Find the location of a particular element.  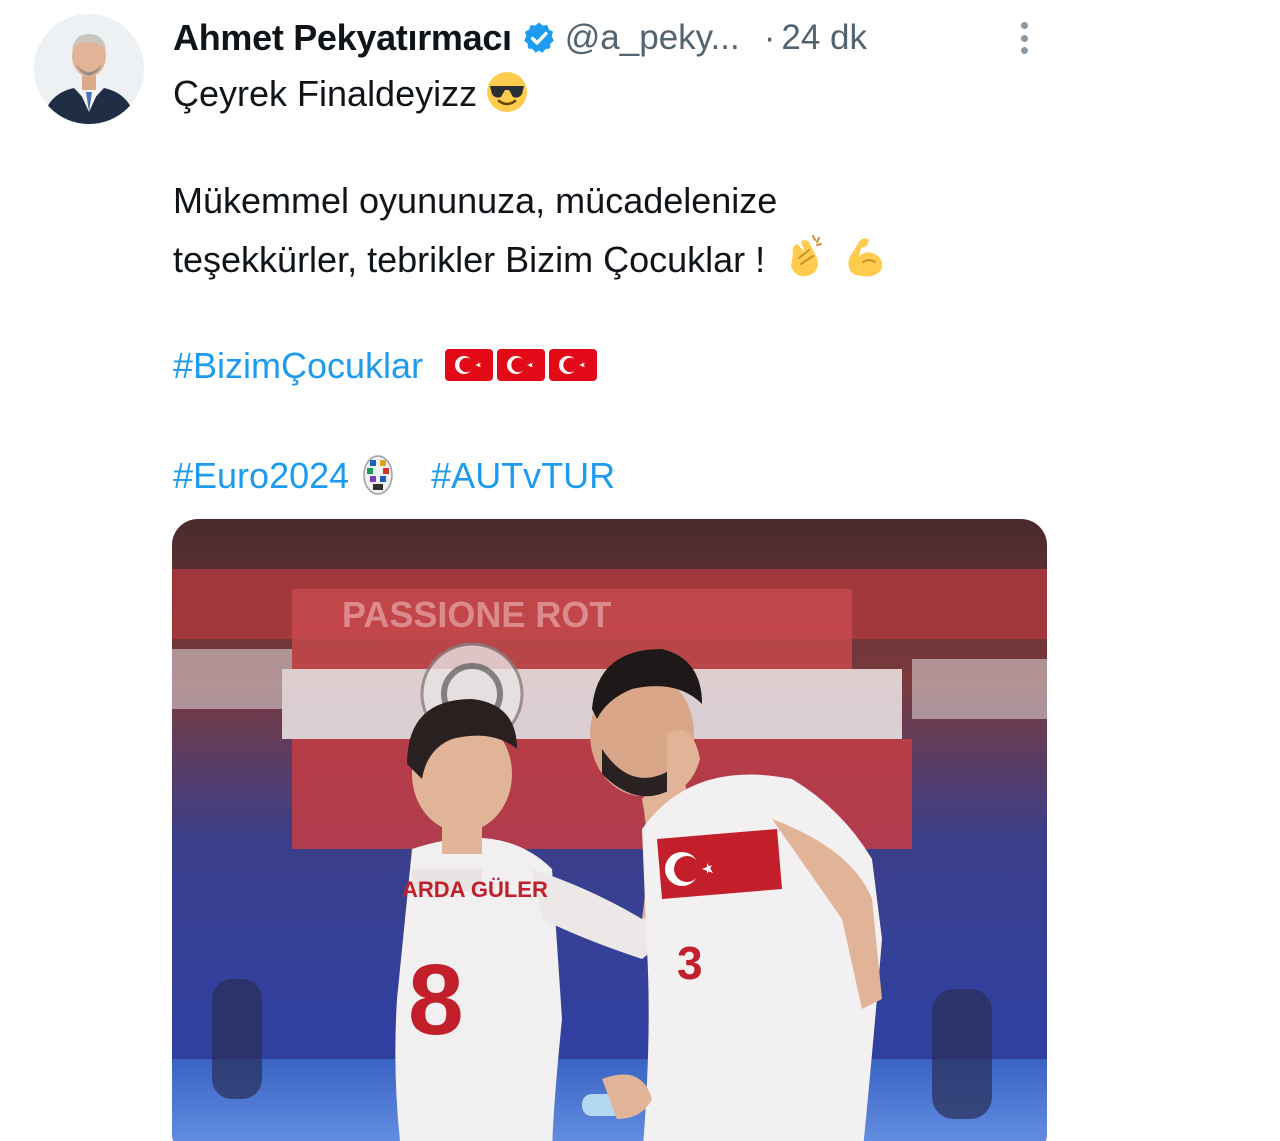

hashtag-autvtur-link: #AUTvTUR is located at coordinates (523, 475).